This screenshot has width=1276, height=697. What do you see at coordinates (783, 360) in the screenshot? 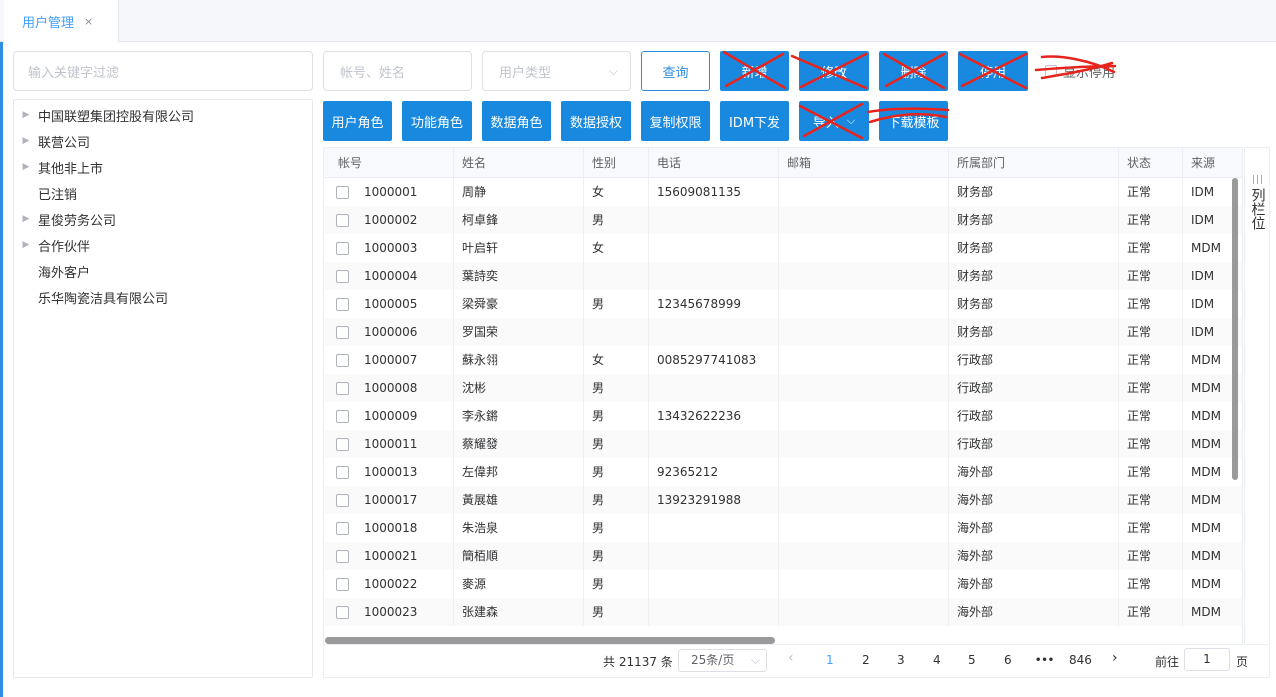
I see `table-row: 1000007 蘇永翎女 0085297741083 行政部 正常 MDM` at bounding box center [783, 360].